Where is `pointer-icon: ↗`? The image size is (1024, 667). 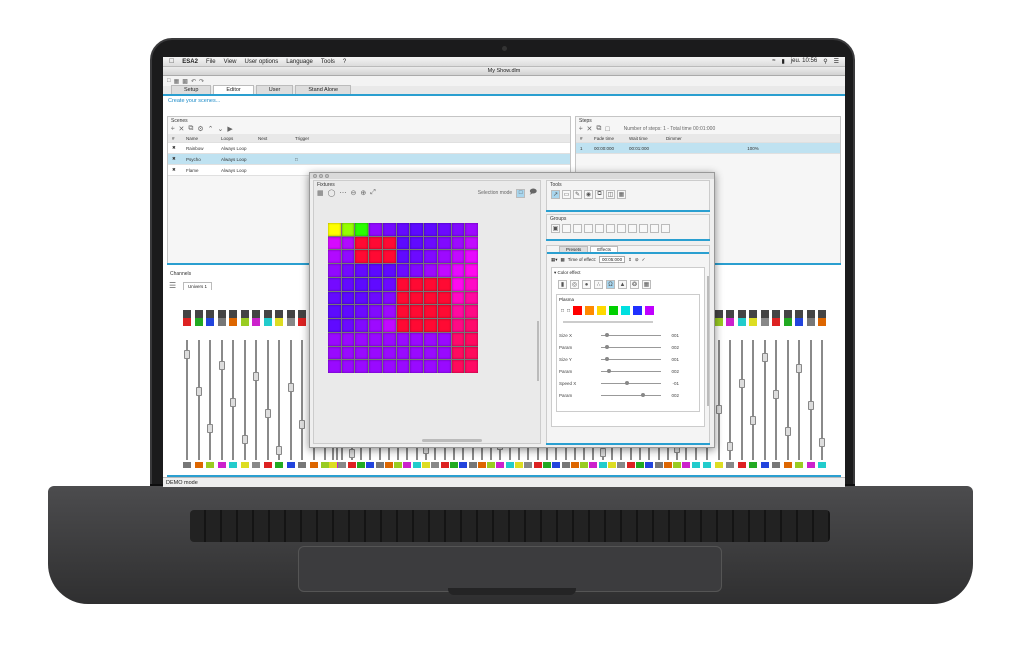
pointer-icon: ↗ is located at coordinates (555, 194).